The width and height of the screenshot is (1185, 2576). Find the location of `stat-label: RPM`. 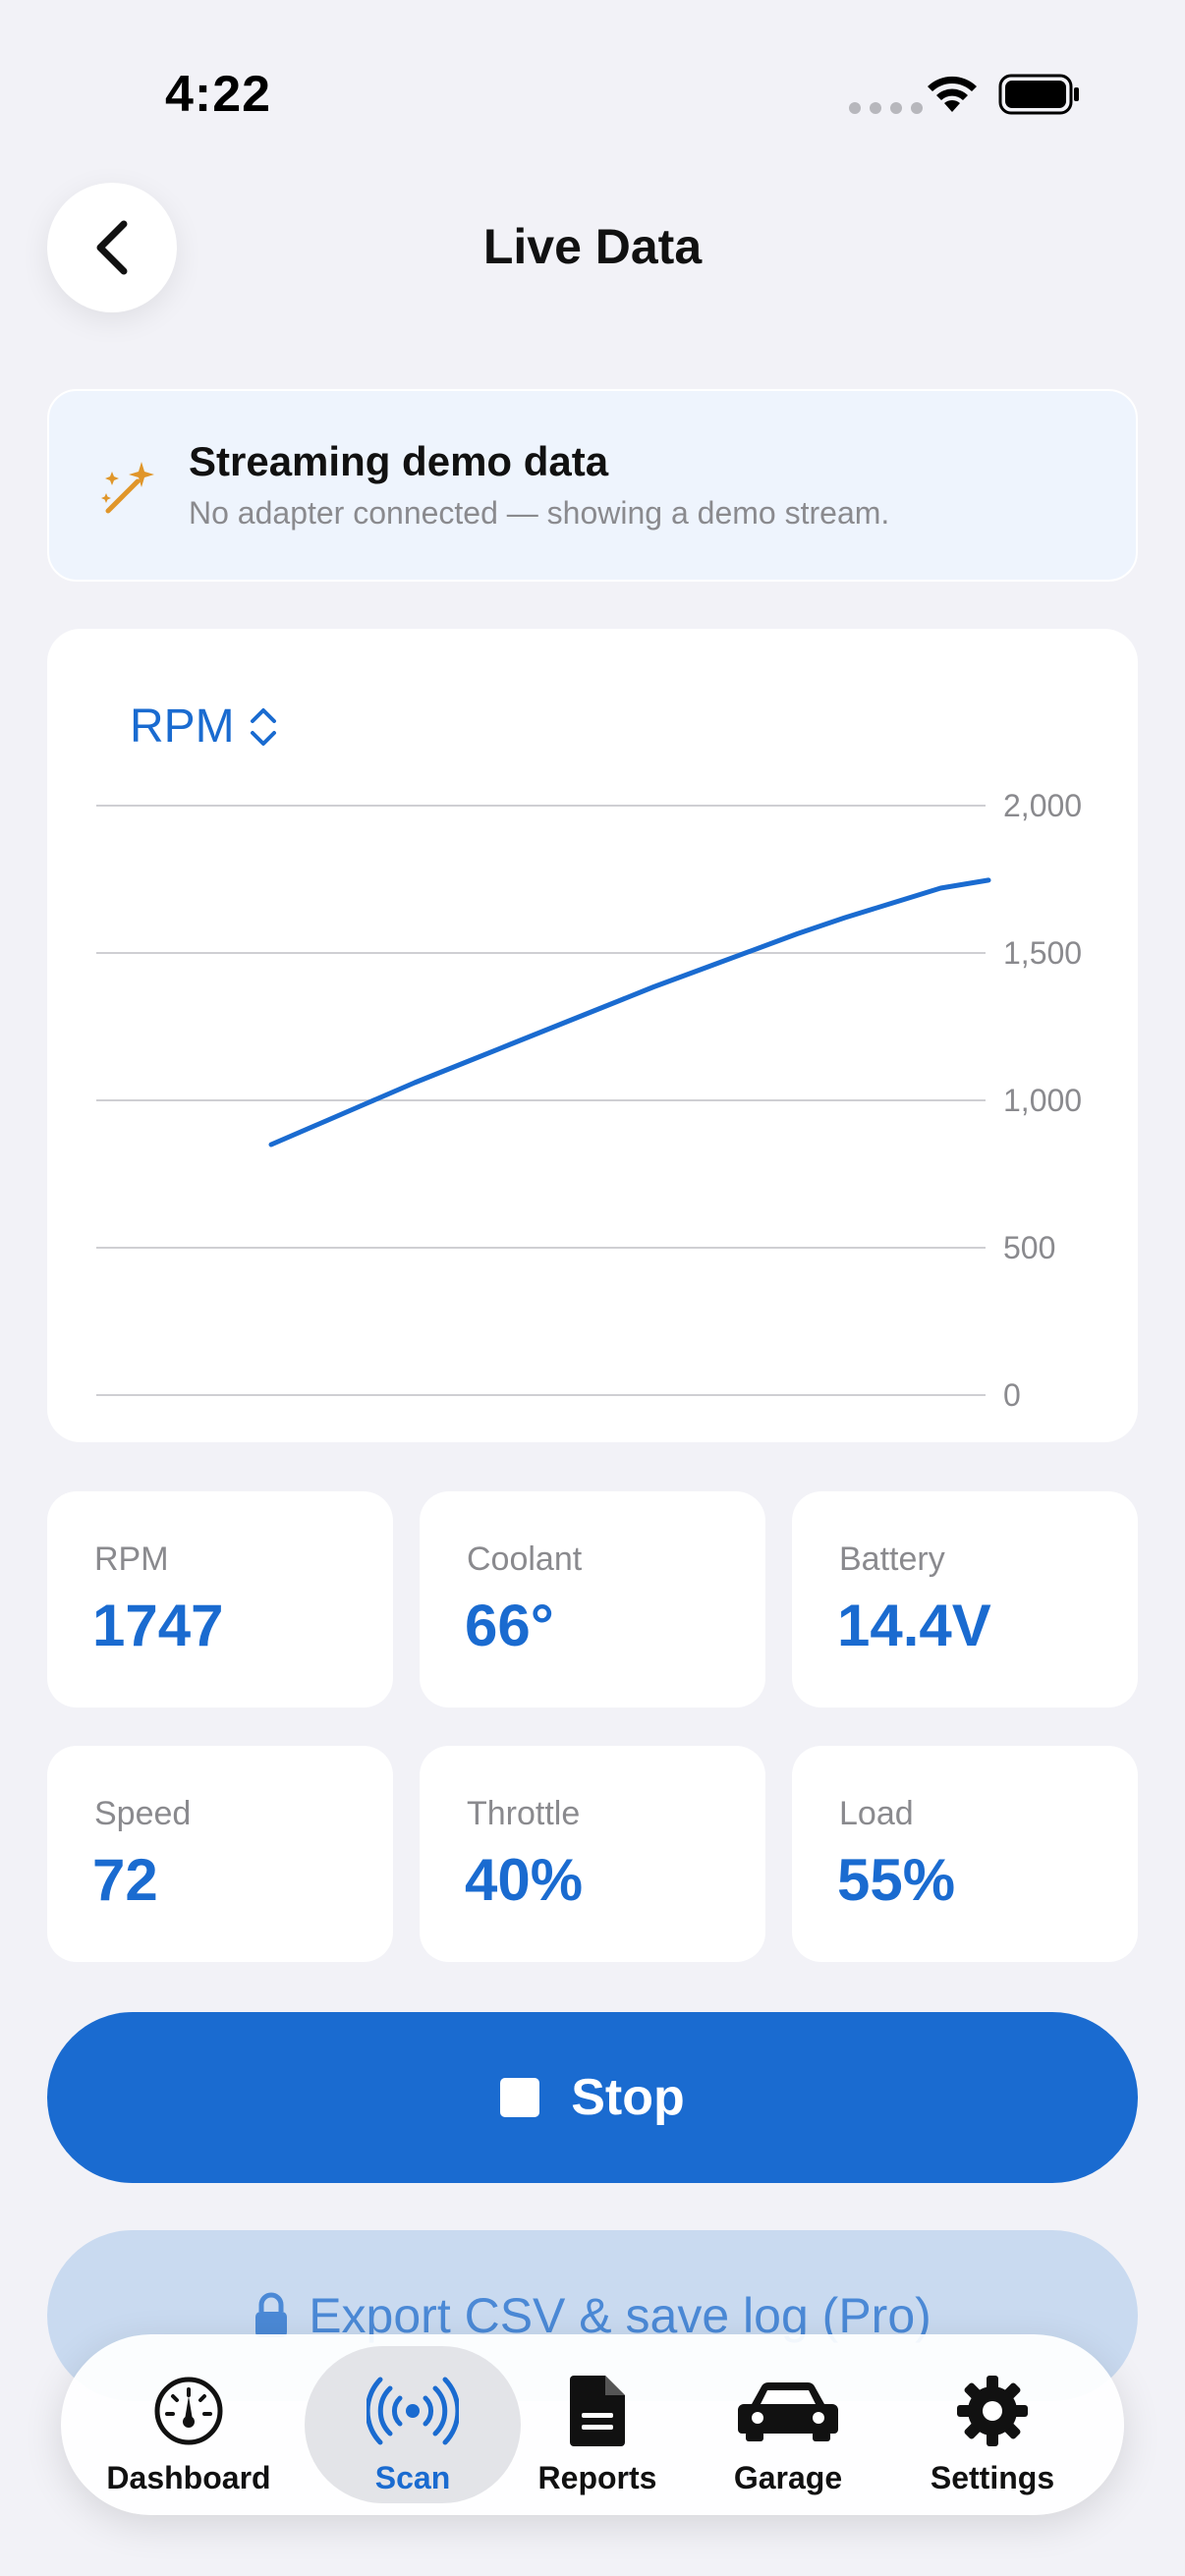

stat-label: RPM is located at coordinates (132, 1559).